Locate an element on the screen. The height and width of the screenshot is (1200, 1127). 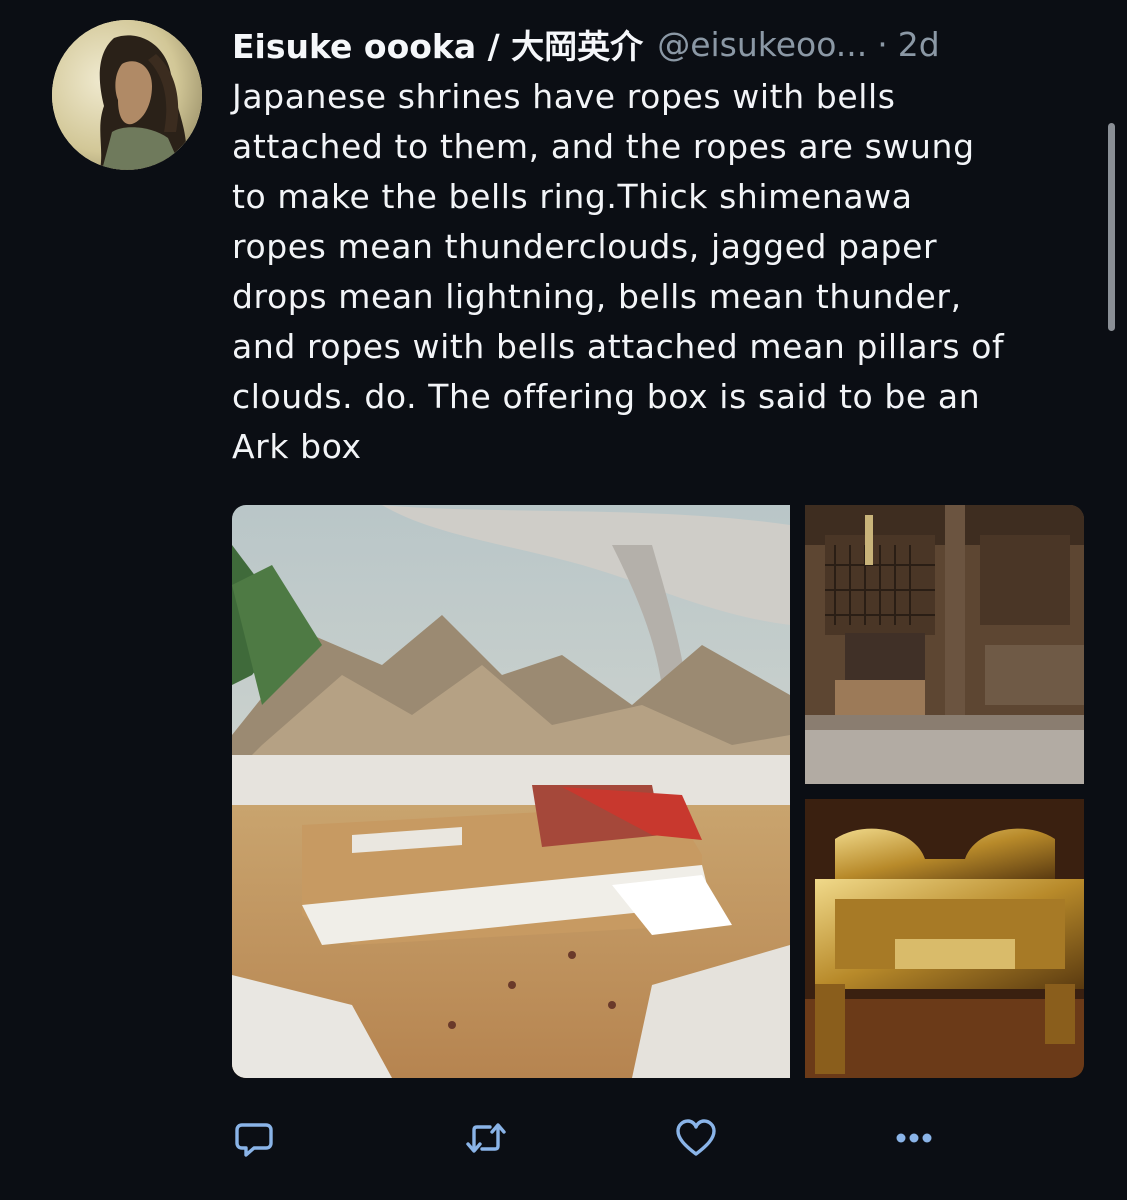
avatar is located at coordinates (127, 95).